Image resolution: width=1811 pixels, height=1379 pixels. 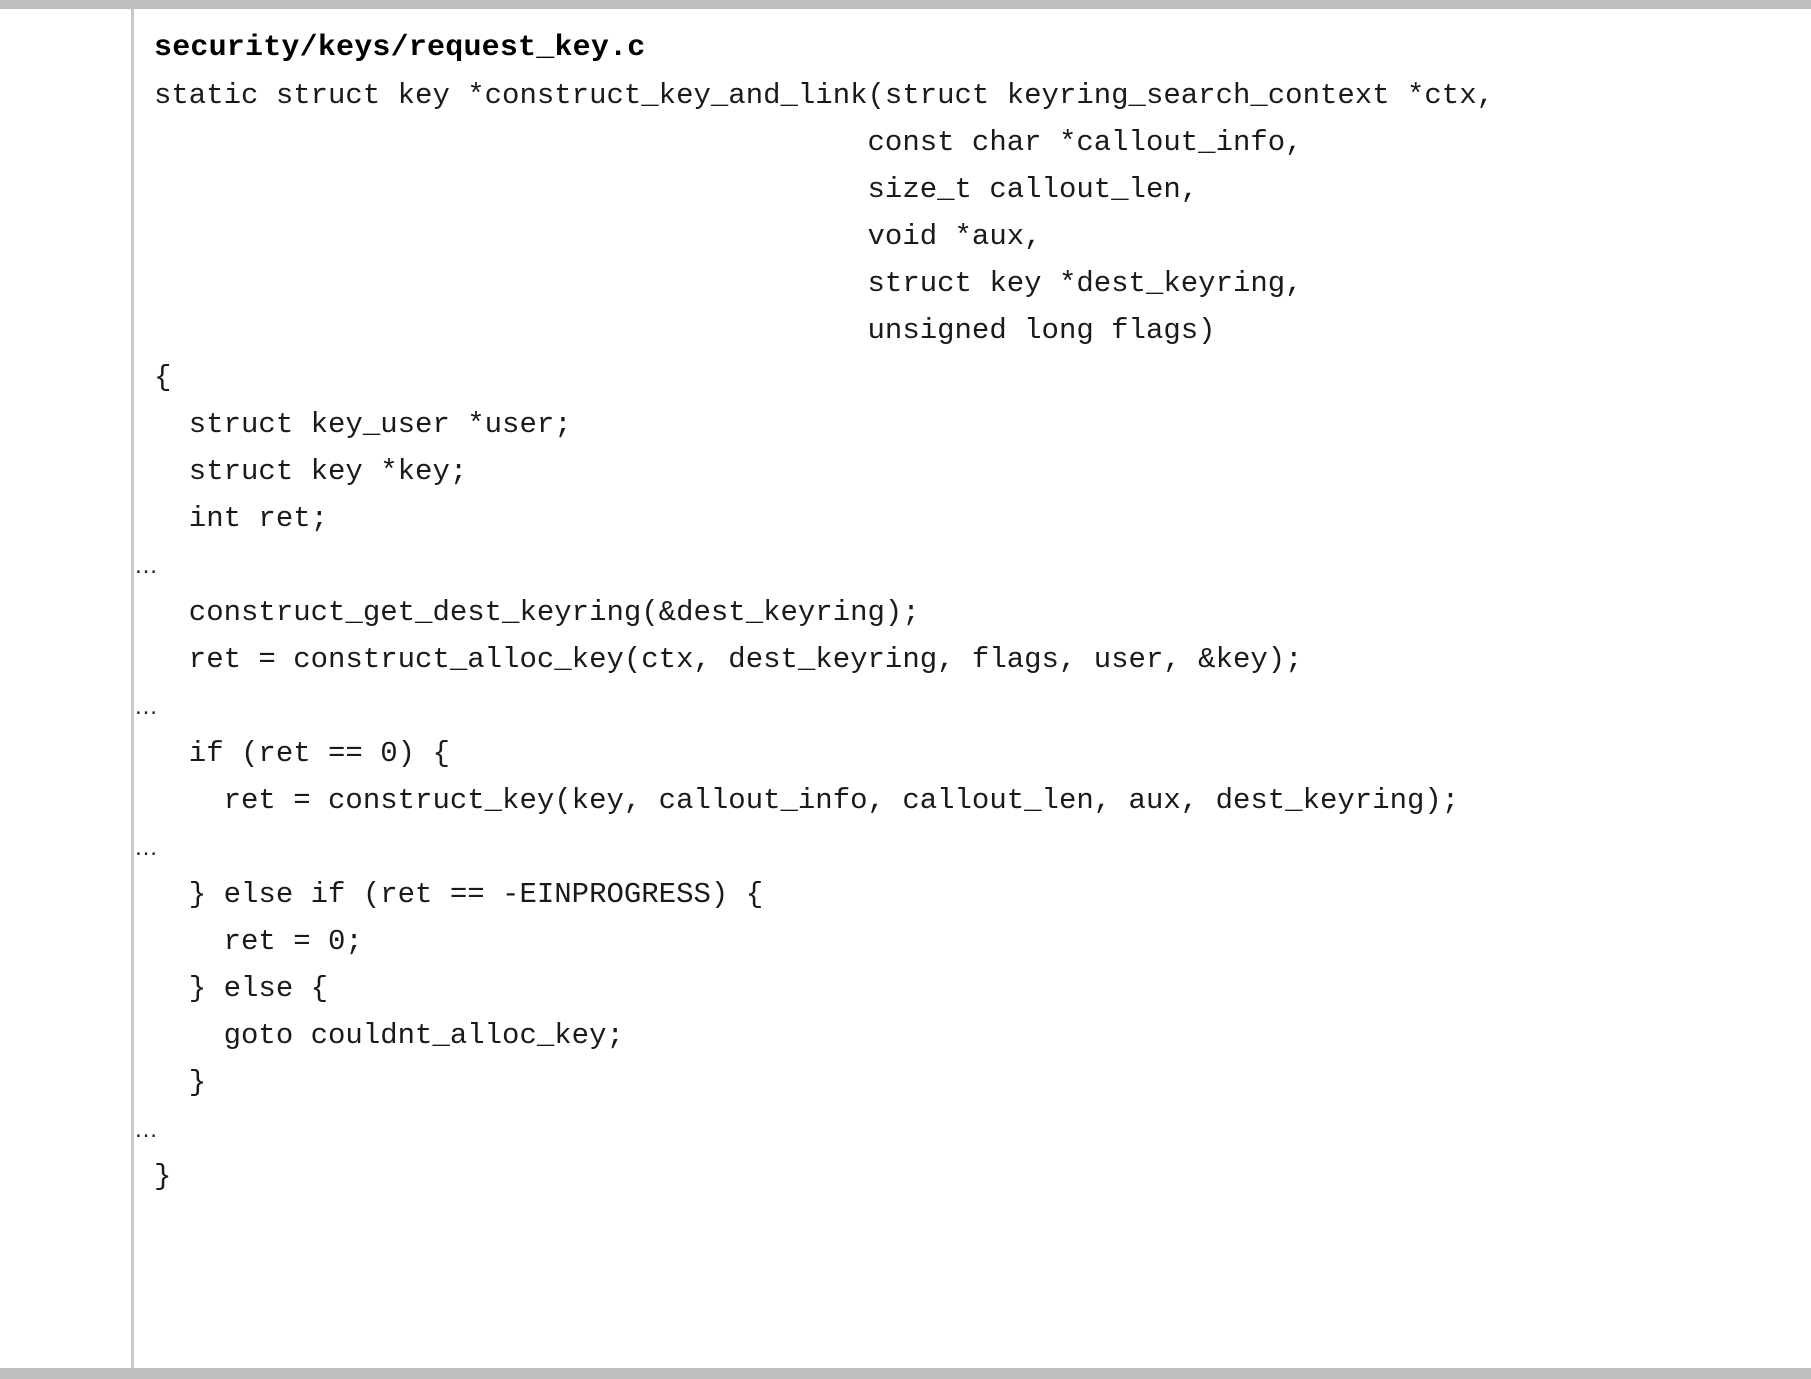 What do you see at coordinates (363, 424) in the screenshot?
I see `code-line: struct key_user *user;` at bounding box center [363, 424].